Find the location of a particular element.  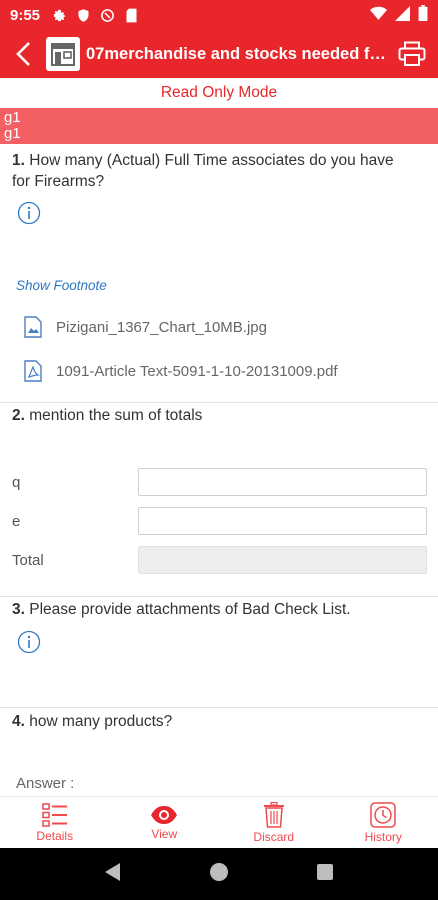

question-number: 3. is located at coordinates (18, 609).